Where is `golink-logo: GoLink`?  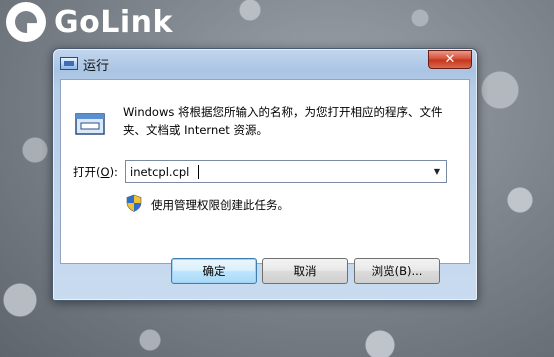
golink-logo: GoLink is located at coordinates (89, 22).